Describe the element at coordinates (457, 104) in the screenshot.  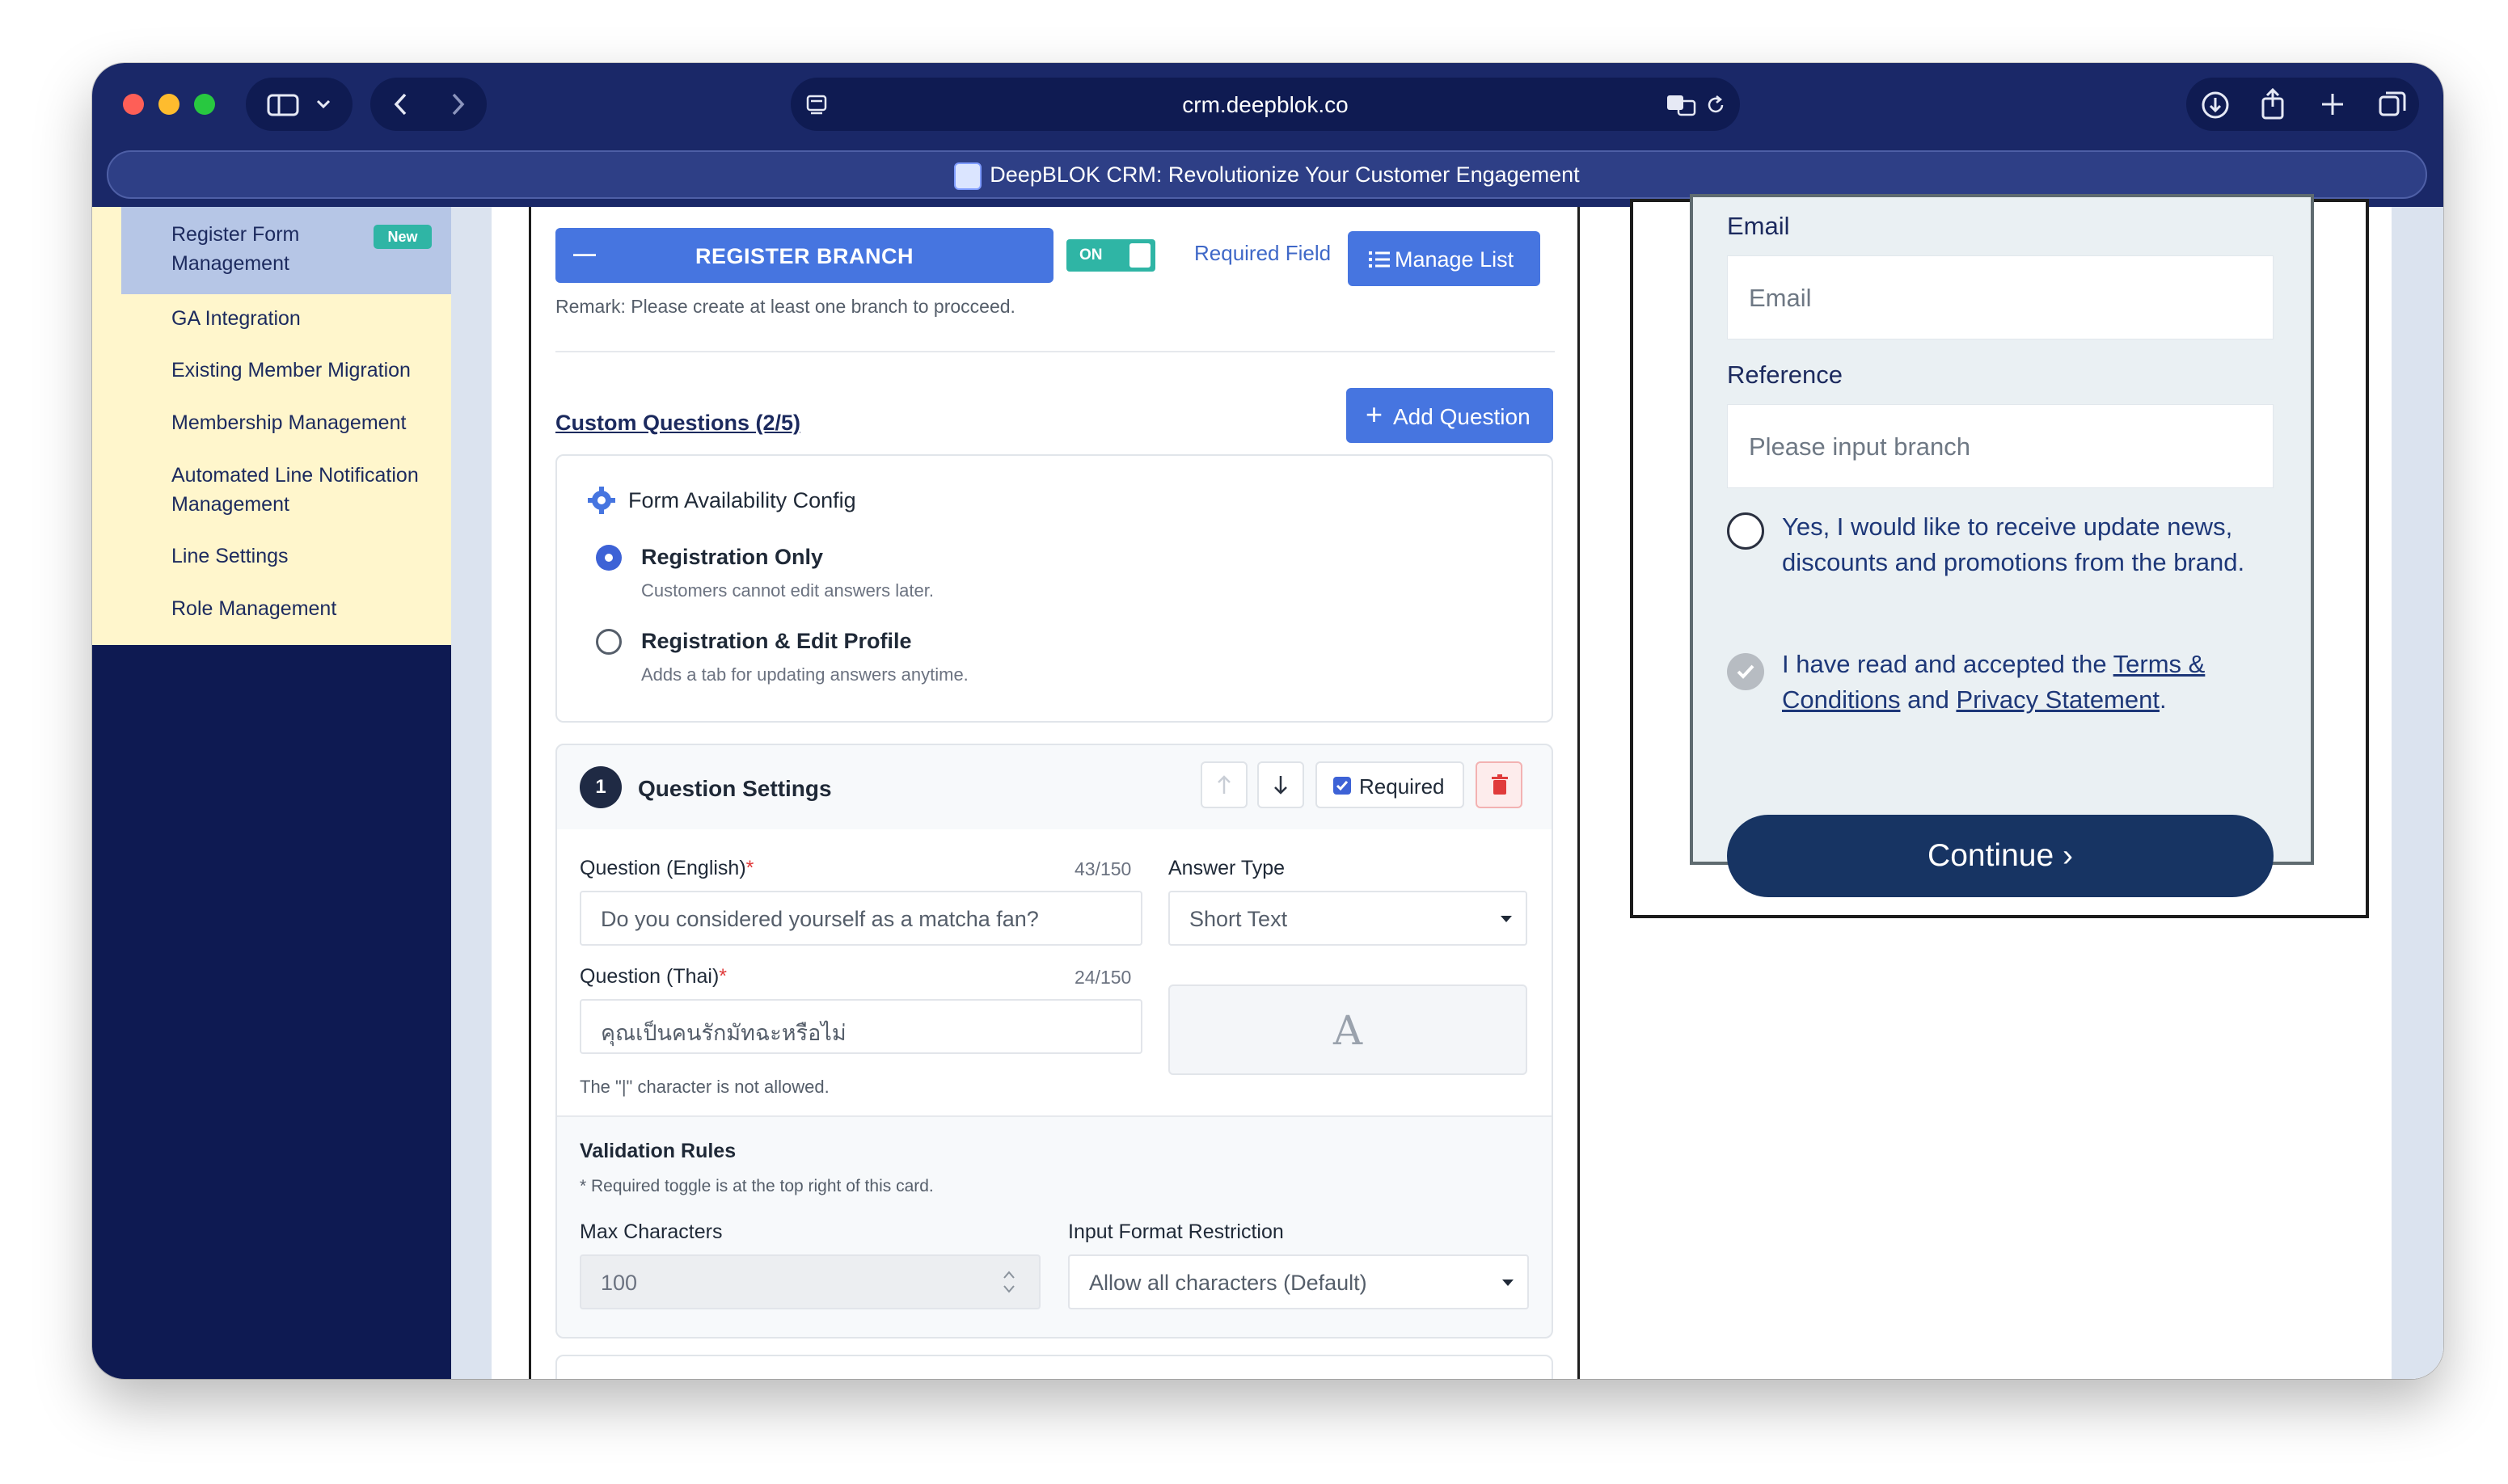
I see `forward-arrow-icon` at that location.